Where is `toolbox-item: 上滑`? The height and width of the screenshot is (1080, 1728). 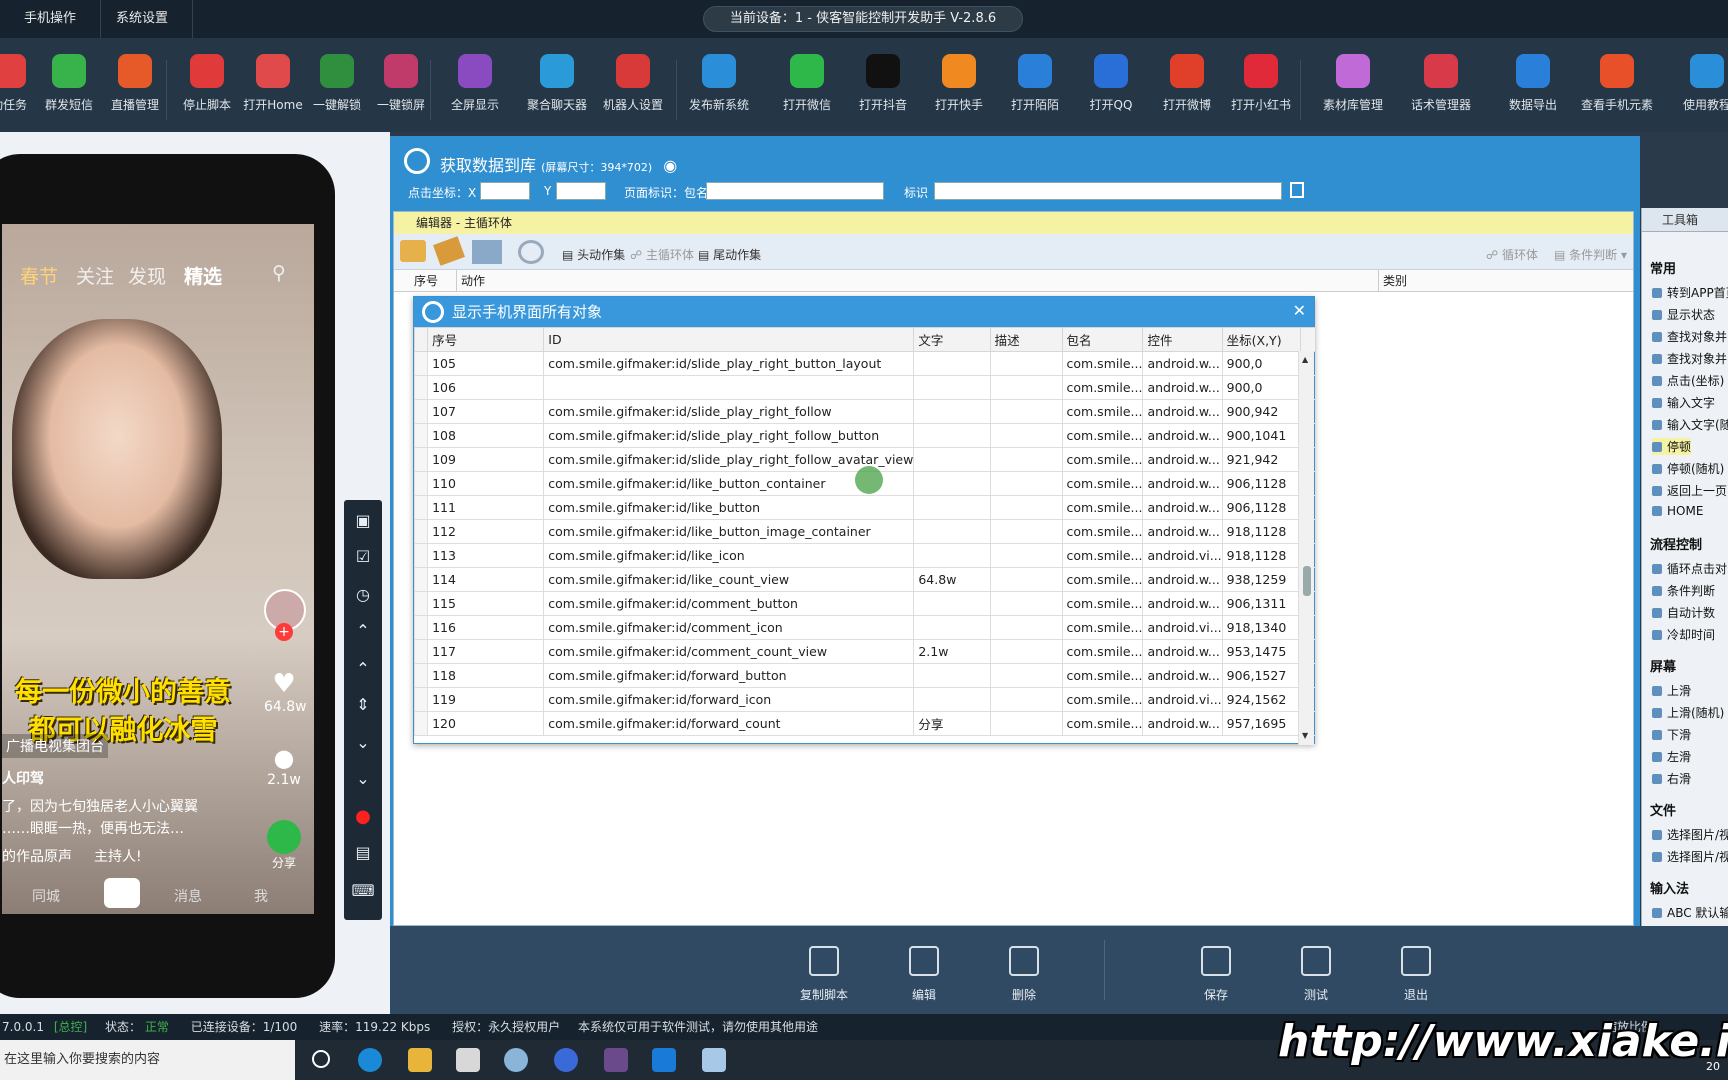
toolbox-item: 上滑 is located at coordinates (1671, 690).